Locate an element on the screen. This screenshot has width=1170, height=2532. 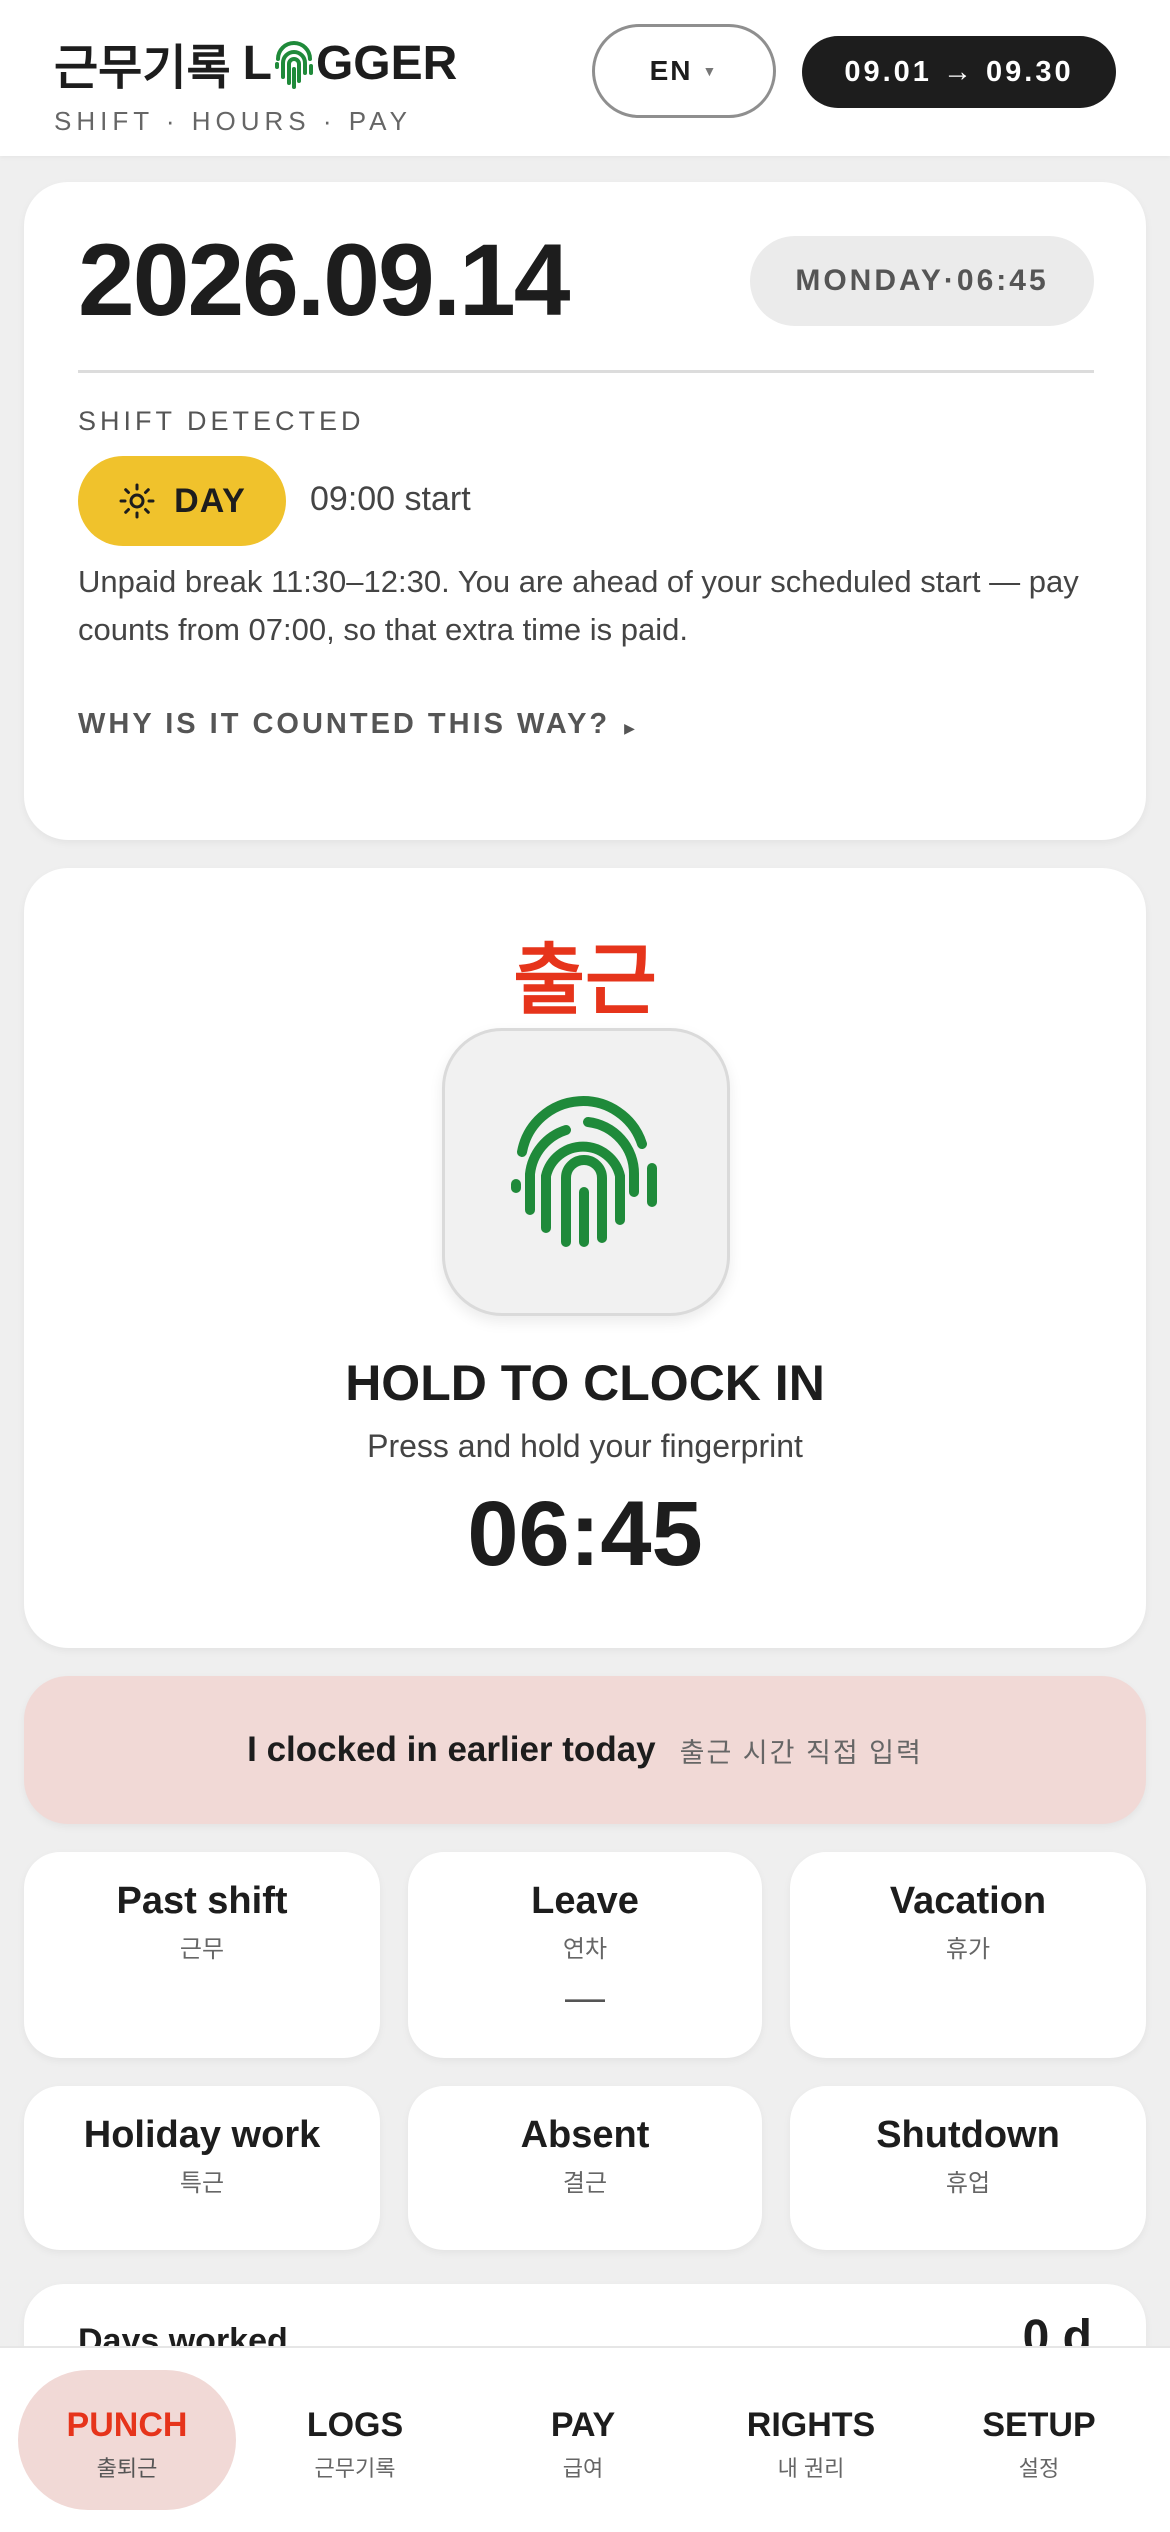
brand-subtitle: SHIFT · HOURS · PAY is located at coordinates (233, 121).